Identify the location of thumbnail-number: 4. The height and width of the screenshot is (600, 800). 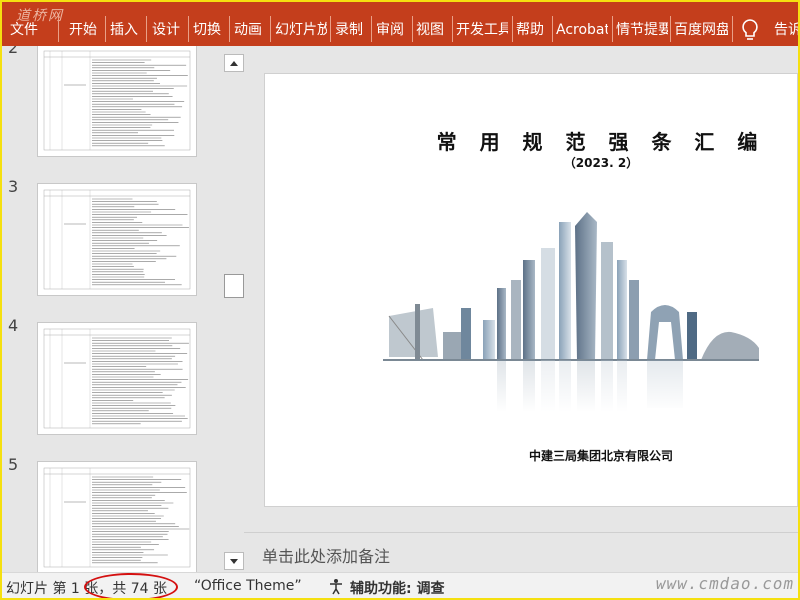
(13, 325).